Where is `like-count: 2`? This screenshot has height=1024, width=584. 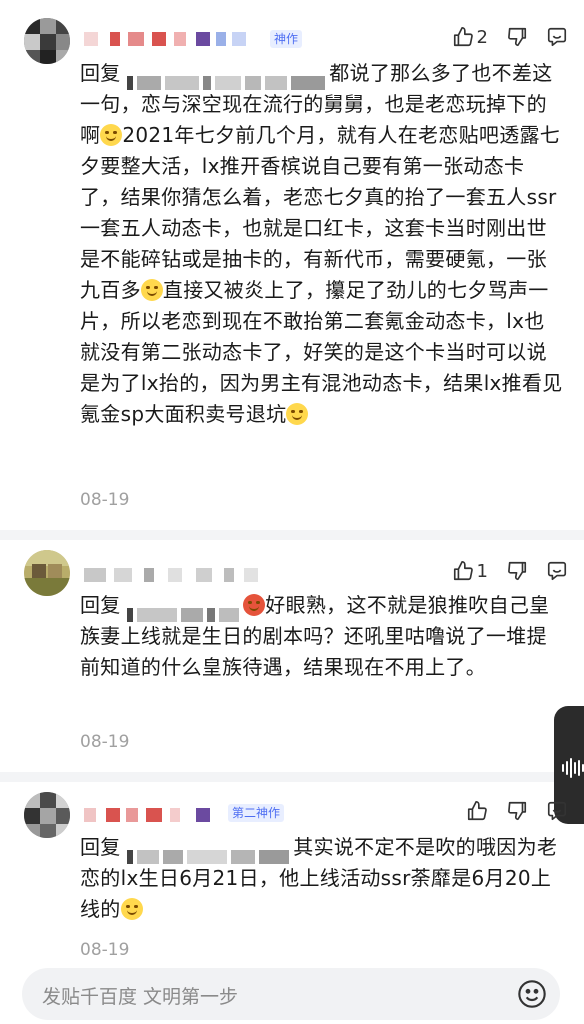
like-count: 2 is located at coordinates (482, 37).